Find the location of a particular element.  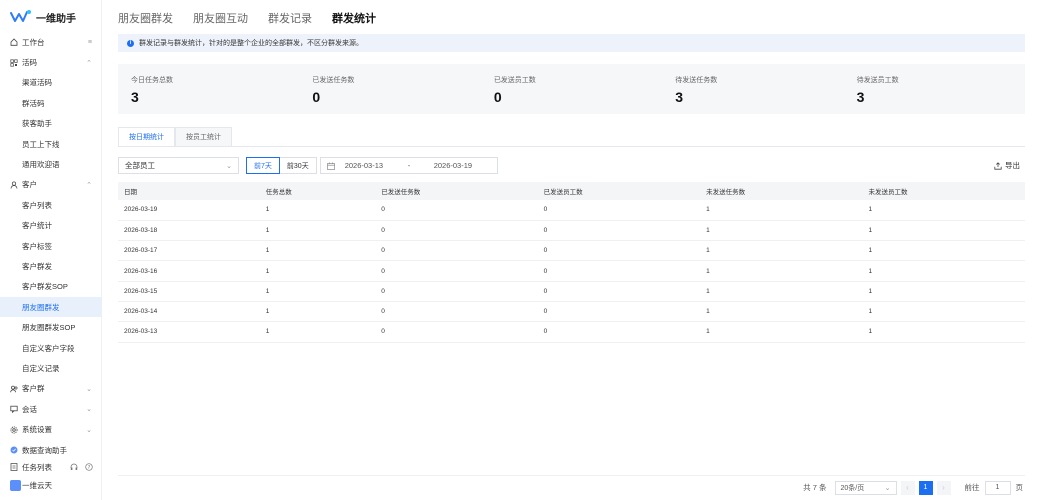

user-profile: 一维云天 is located at coordinates (51, 485).